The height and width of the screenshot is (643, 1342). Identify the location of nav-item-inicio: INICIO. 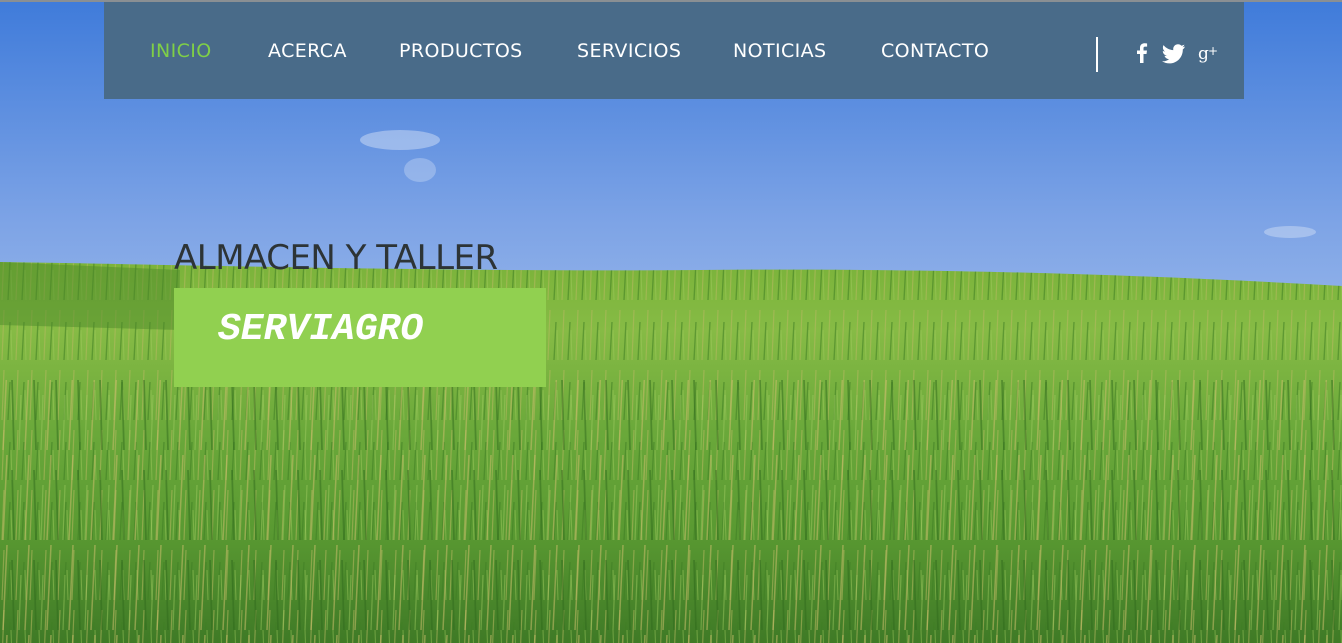
(181, 51).